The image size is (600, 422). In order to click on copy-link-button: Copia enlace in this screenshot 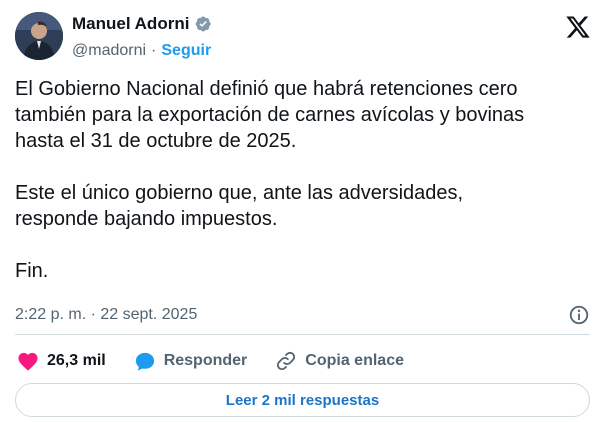, I will do `click(339, 361)`.